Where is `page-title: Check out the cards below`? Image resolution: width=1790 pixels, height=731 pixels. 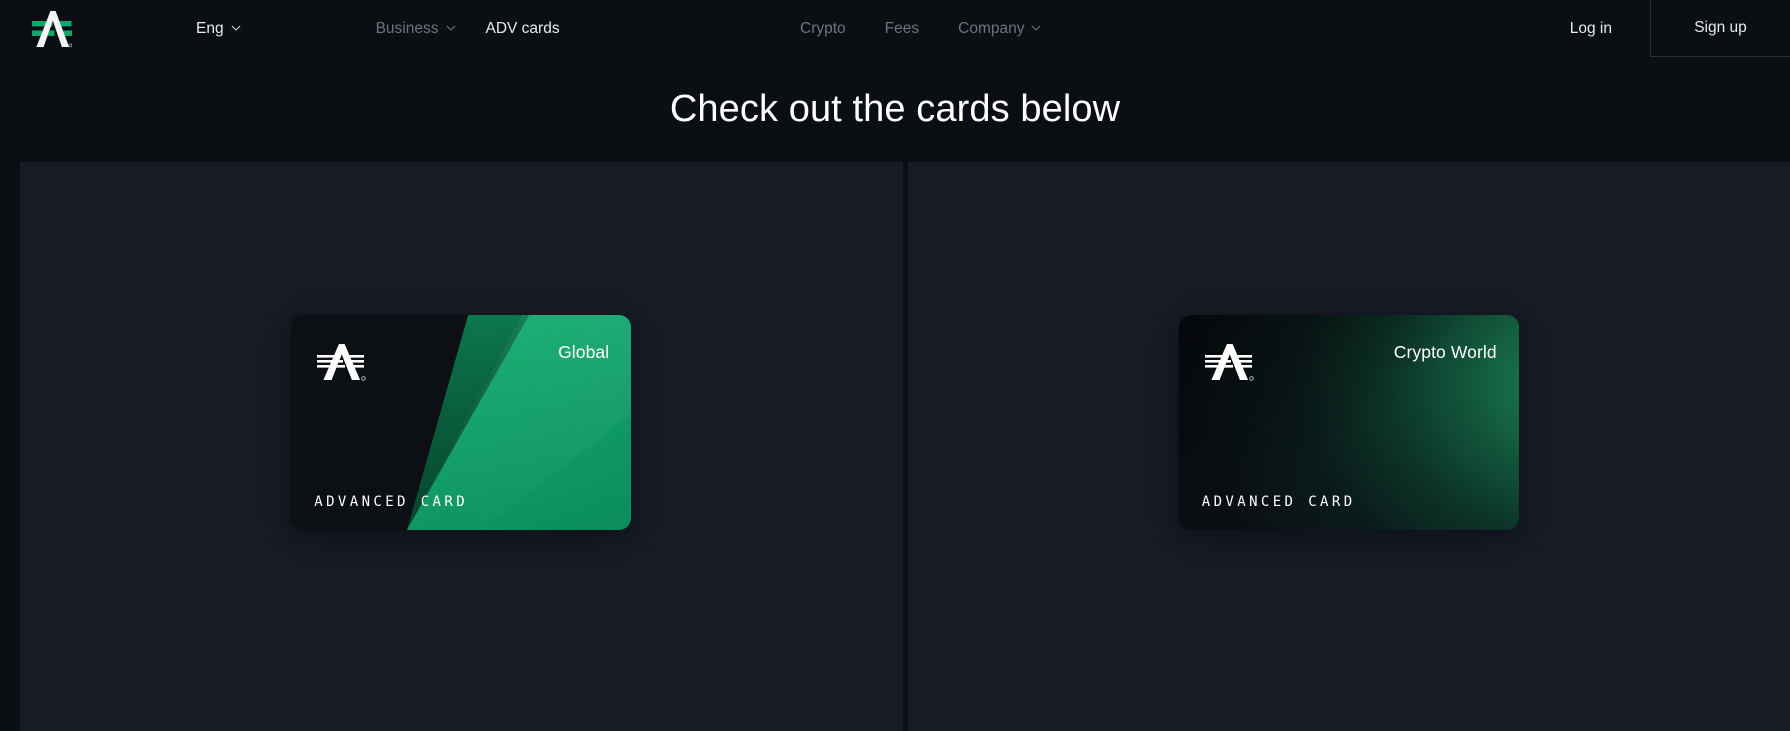 page-title: Check out the cards below is located at coordinates (895, 109).